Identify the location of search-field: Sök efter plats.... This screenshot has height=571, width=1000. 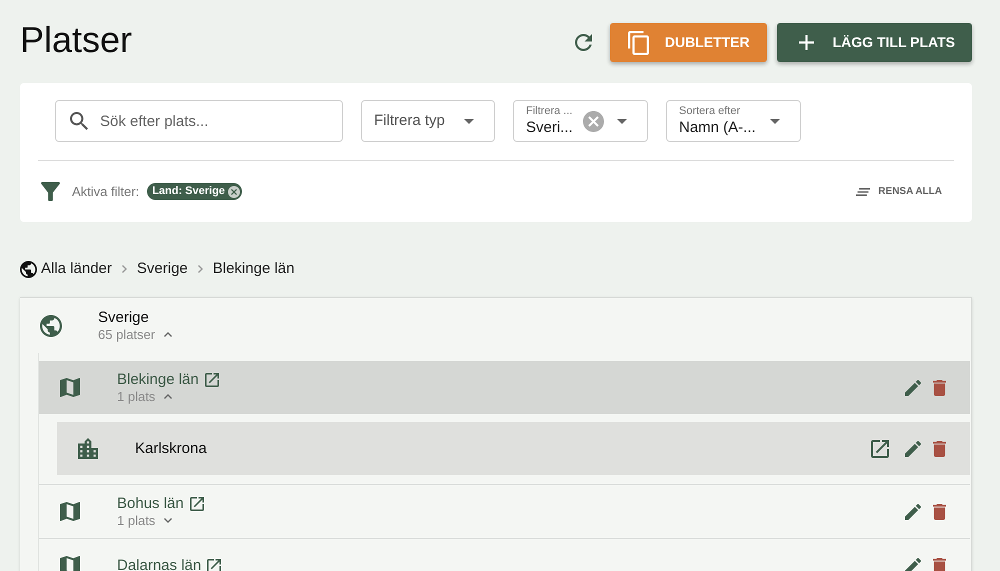
(199, 121).